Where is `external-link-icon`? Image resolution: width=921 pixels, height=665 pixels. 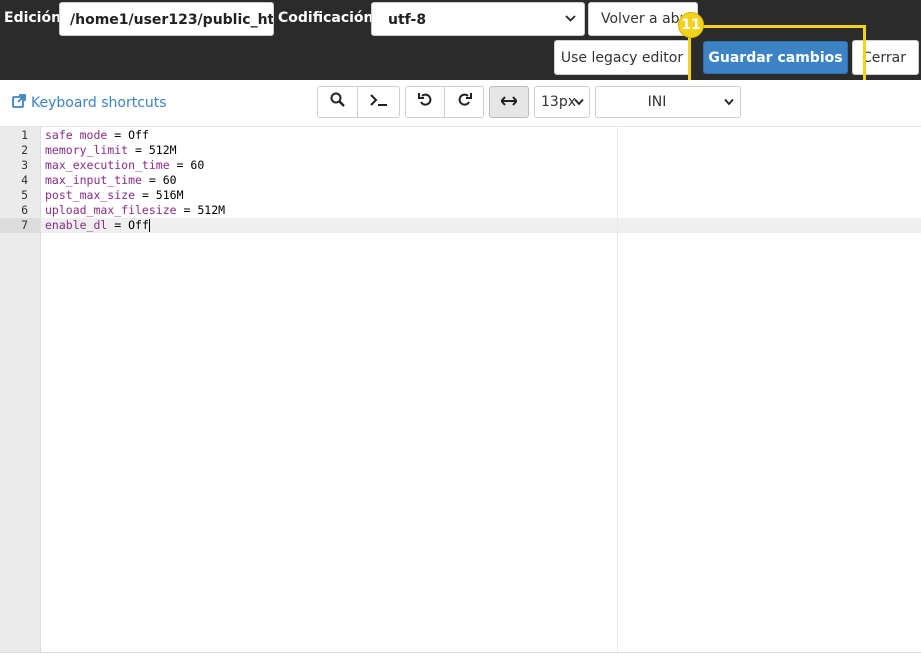
external-link-icon is located at coordinates (19, 103).